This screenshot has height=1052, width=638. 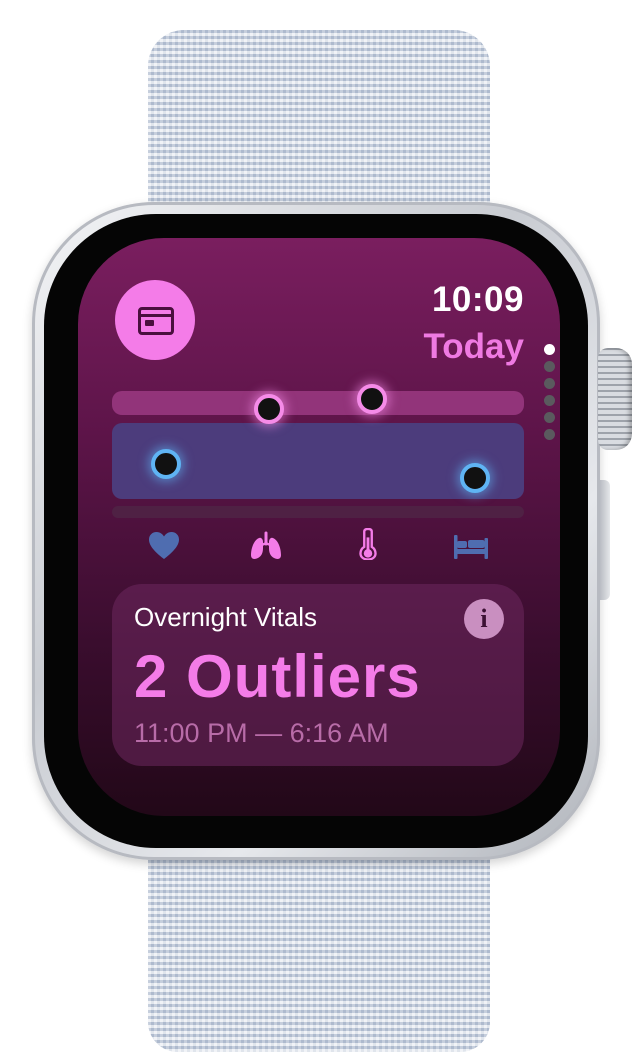 What do you see at coordinates (368, 544) in the screenshot?
I see `thermometer-icon` at bounding box center [368, 544].